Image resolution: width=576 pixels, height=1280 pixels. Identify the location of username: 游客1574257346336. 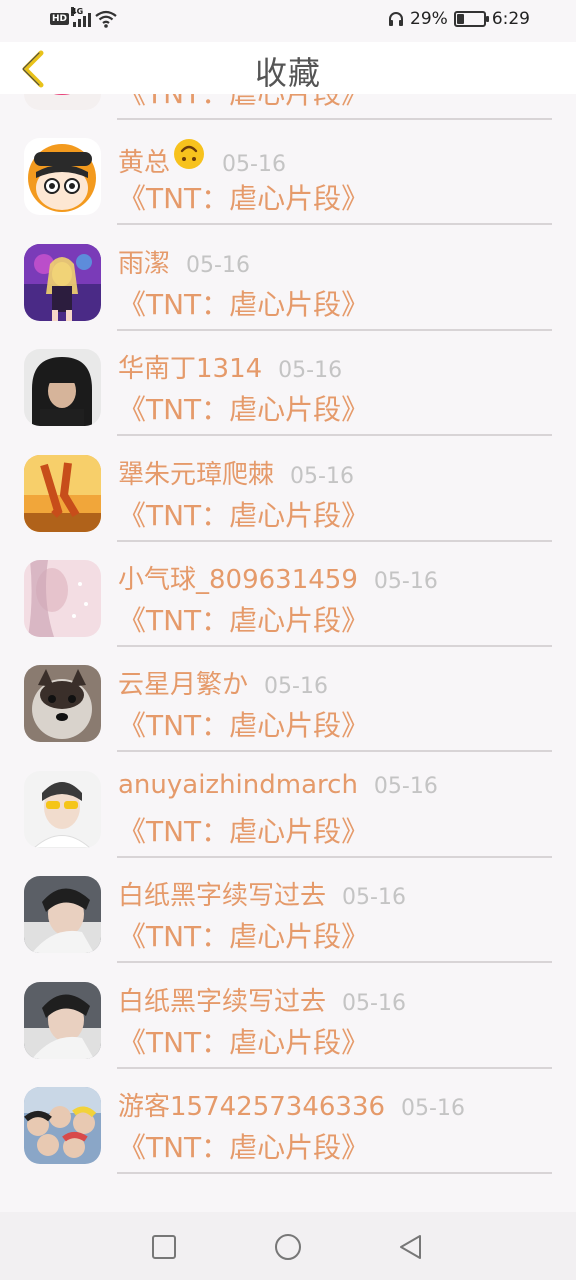
(251, 1104).